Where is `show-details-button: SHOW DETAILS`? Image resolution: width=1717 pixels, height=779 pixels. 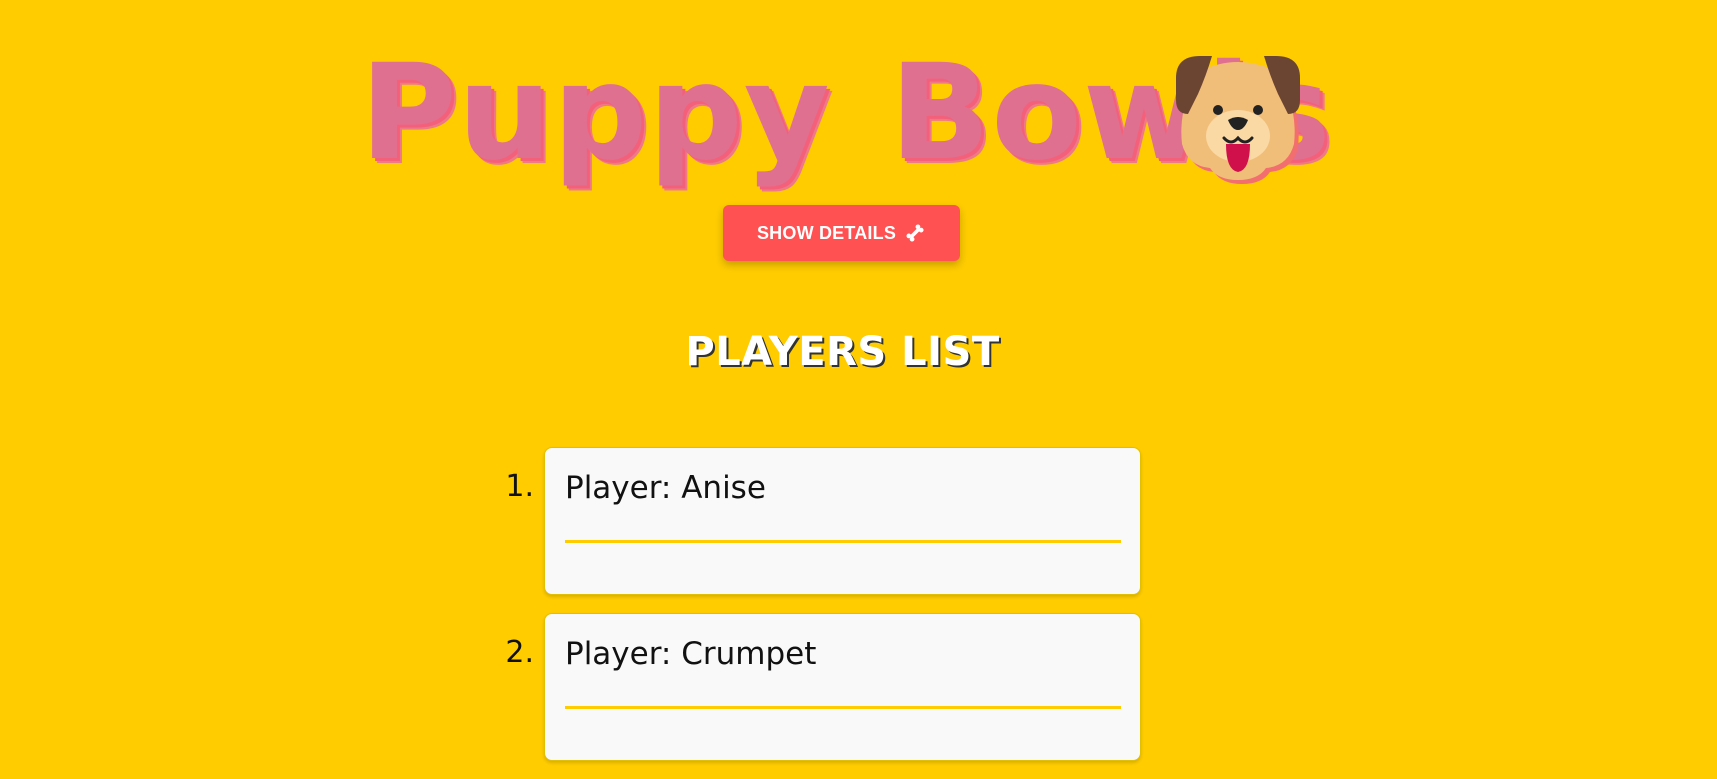
show-details-button: SHOW DETAILS is located at coordinates (841, 233).